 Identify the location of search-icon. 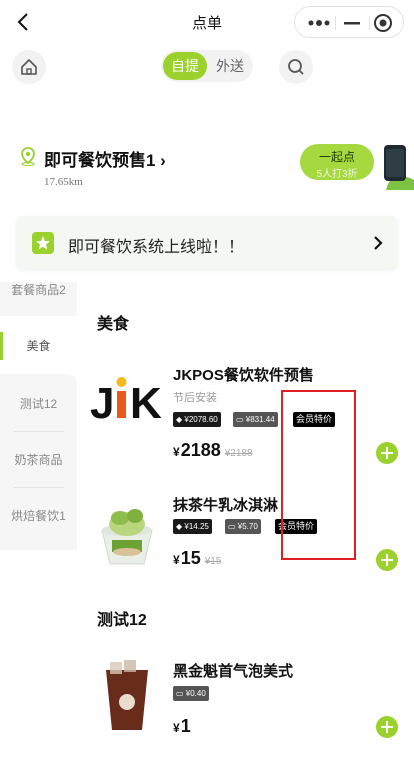
(296, 67).